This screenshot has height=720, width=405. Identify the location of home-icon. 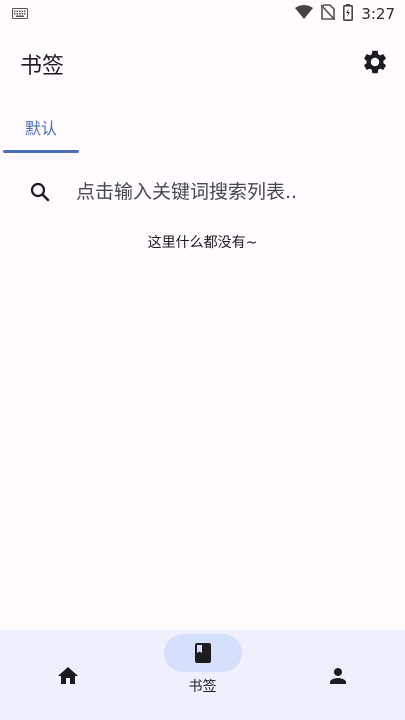
(68, 678).